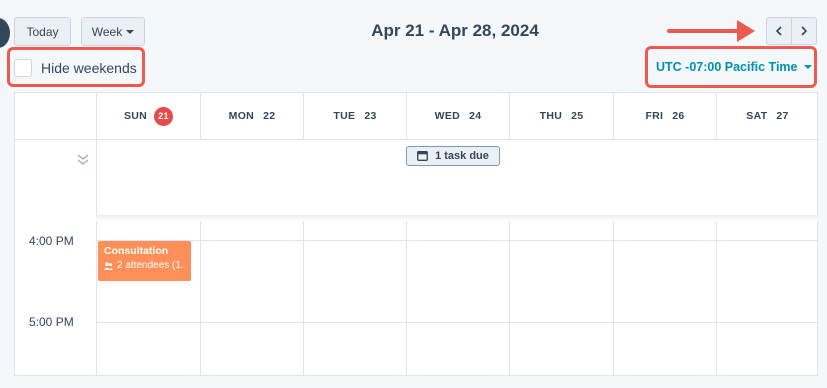  Describe the element at coordinates (782, 116) in the screenshot. I see `day-number: 27` at that location.